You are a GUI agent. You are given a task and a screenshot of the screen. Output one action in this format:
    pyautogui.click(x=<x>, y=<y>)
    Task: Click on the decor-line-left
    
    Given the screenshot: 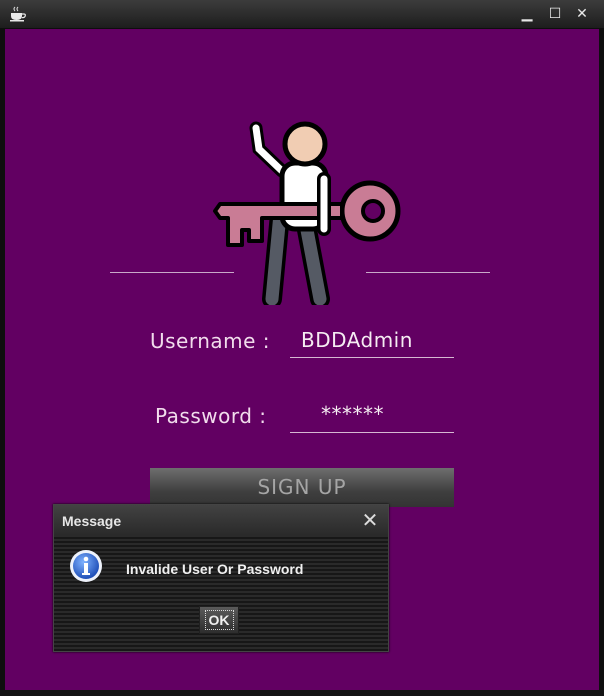 What is the action you would take?
    pyautogui.click(x=172, y=272)
    